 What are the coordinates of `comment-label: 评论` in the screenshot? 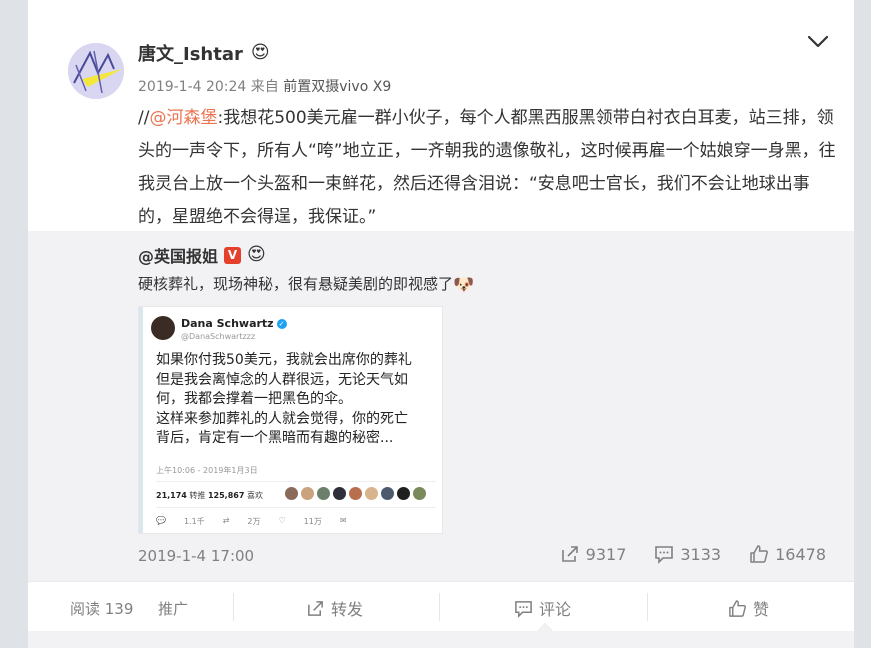 It's located at (555, 609).